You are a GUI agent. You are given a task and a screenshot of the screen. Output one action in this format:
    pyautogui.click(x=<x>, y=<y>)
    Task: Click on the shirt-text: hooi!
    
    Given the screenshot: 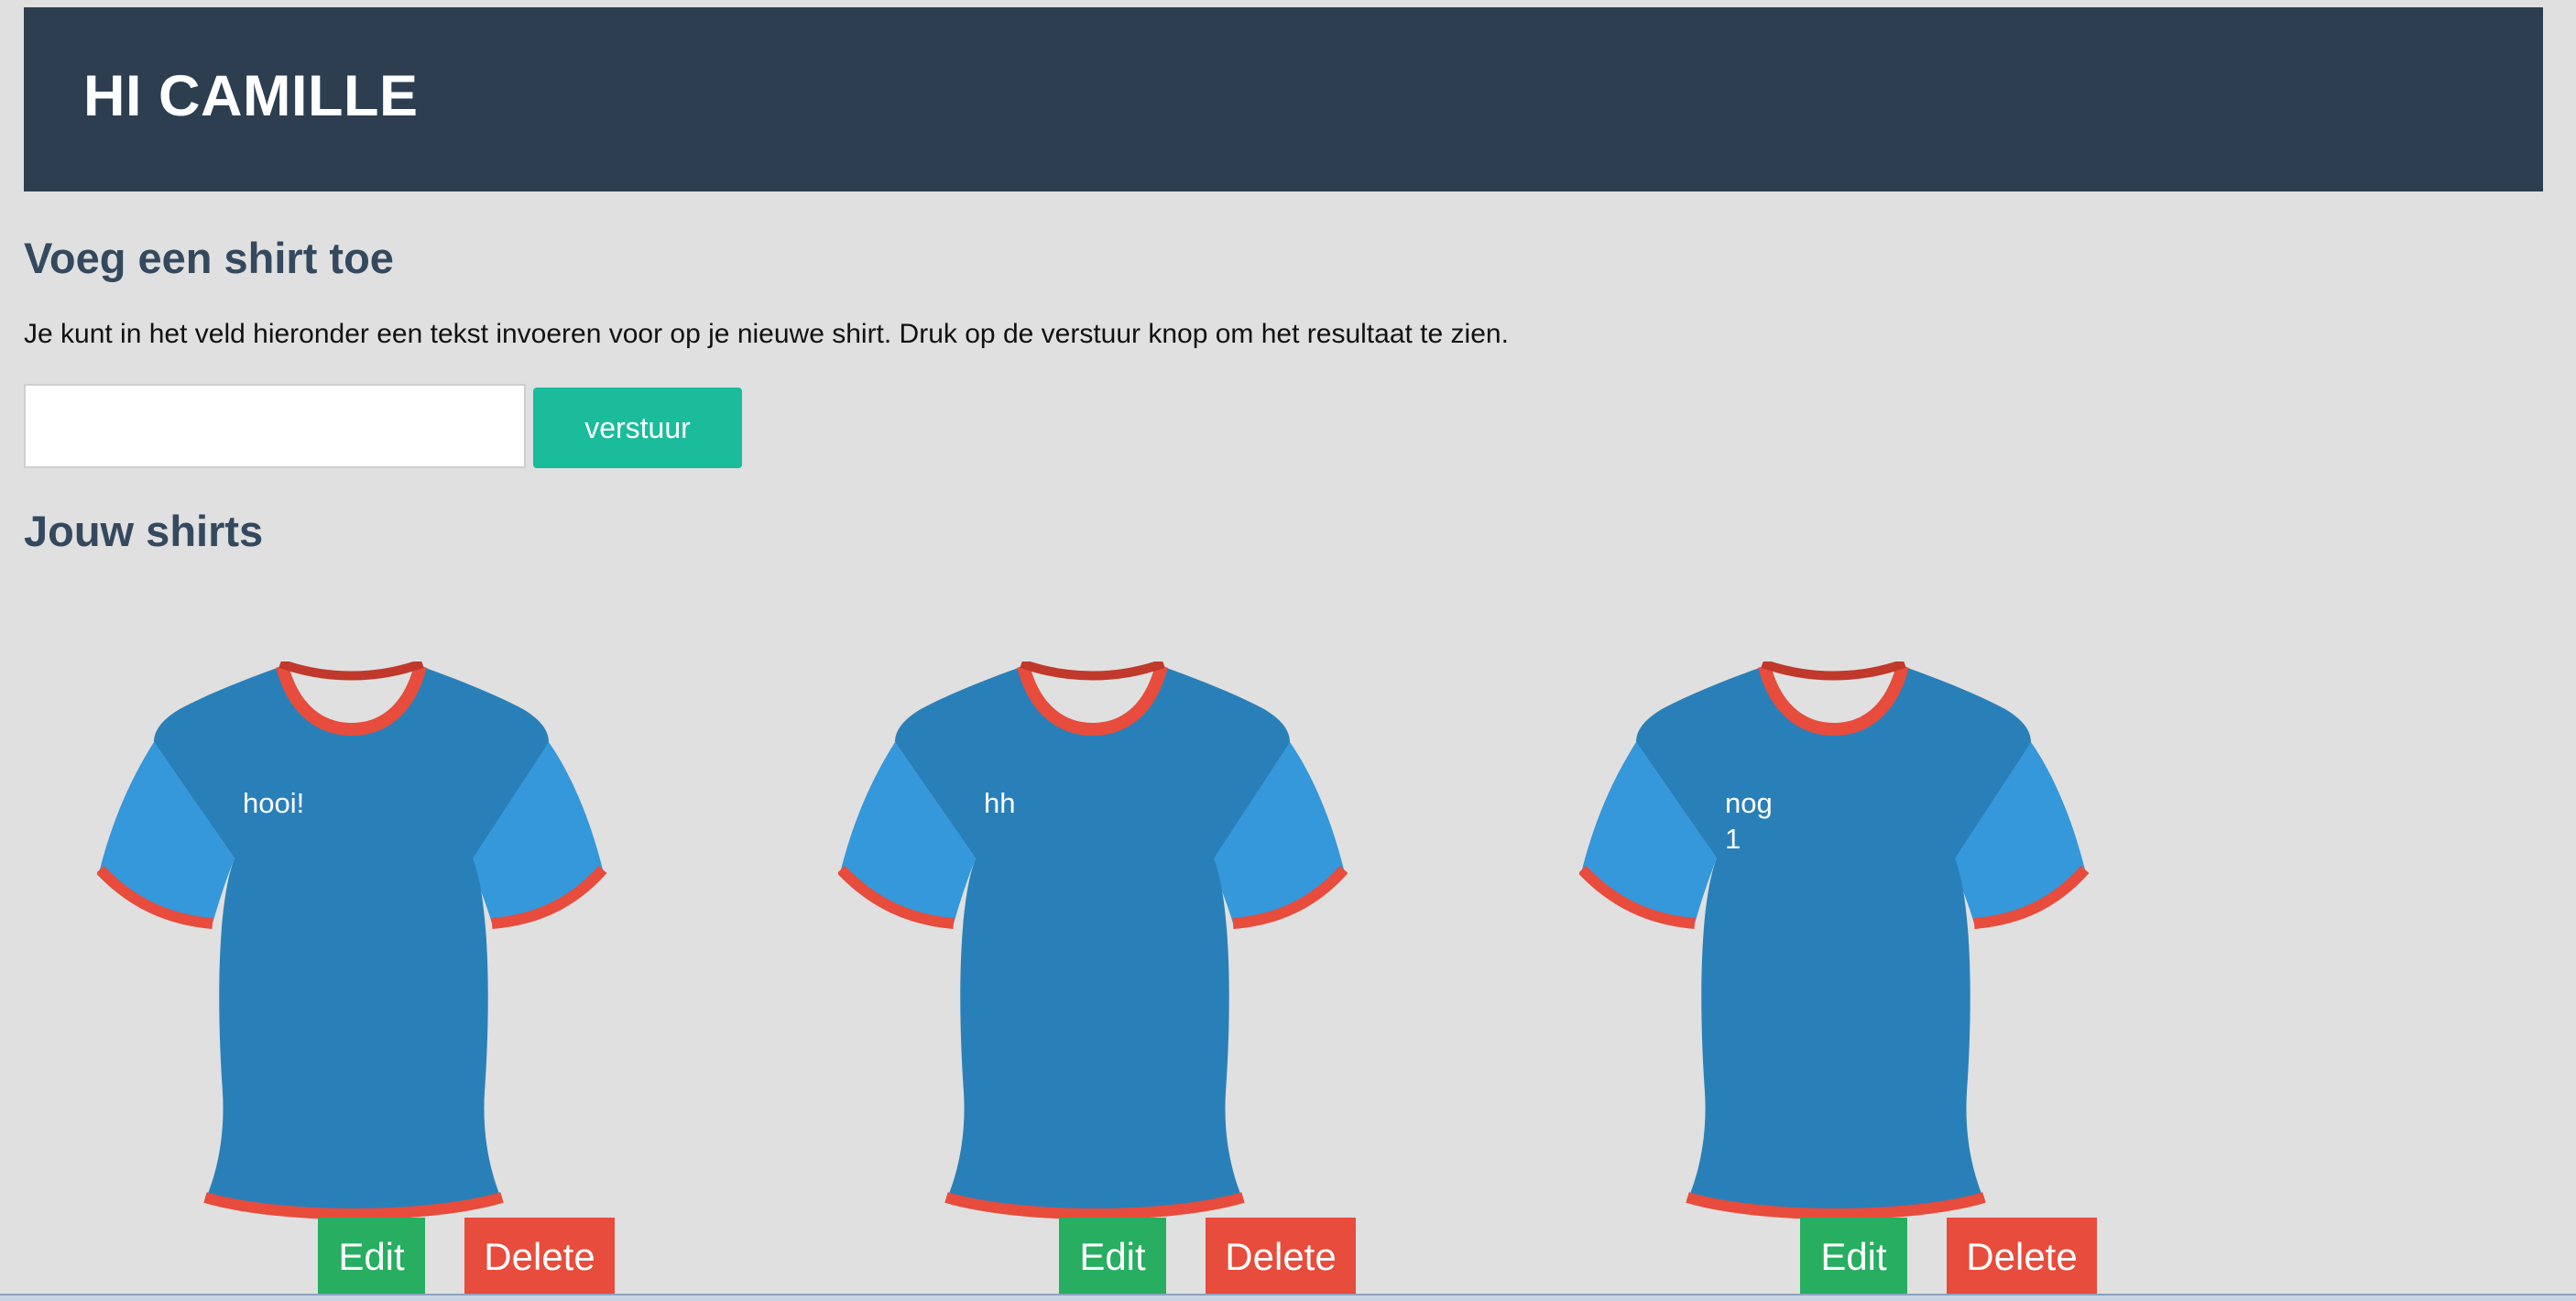 What is the action you would take?
    pyautogui.click(x=274, y=803)
    